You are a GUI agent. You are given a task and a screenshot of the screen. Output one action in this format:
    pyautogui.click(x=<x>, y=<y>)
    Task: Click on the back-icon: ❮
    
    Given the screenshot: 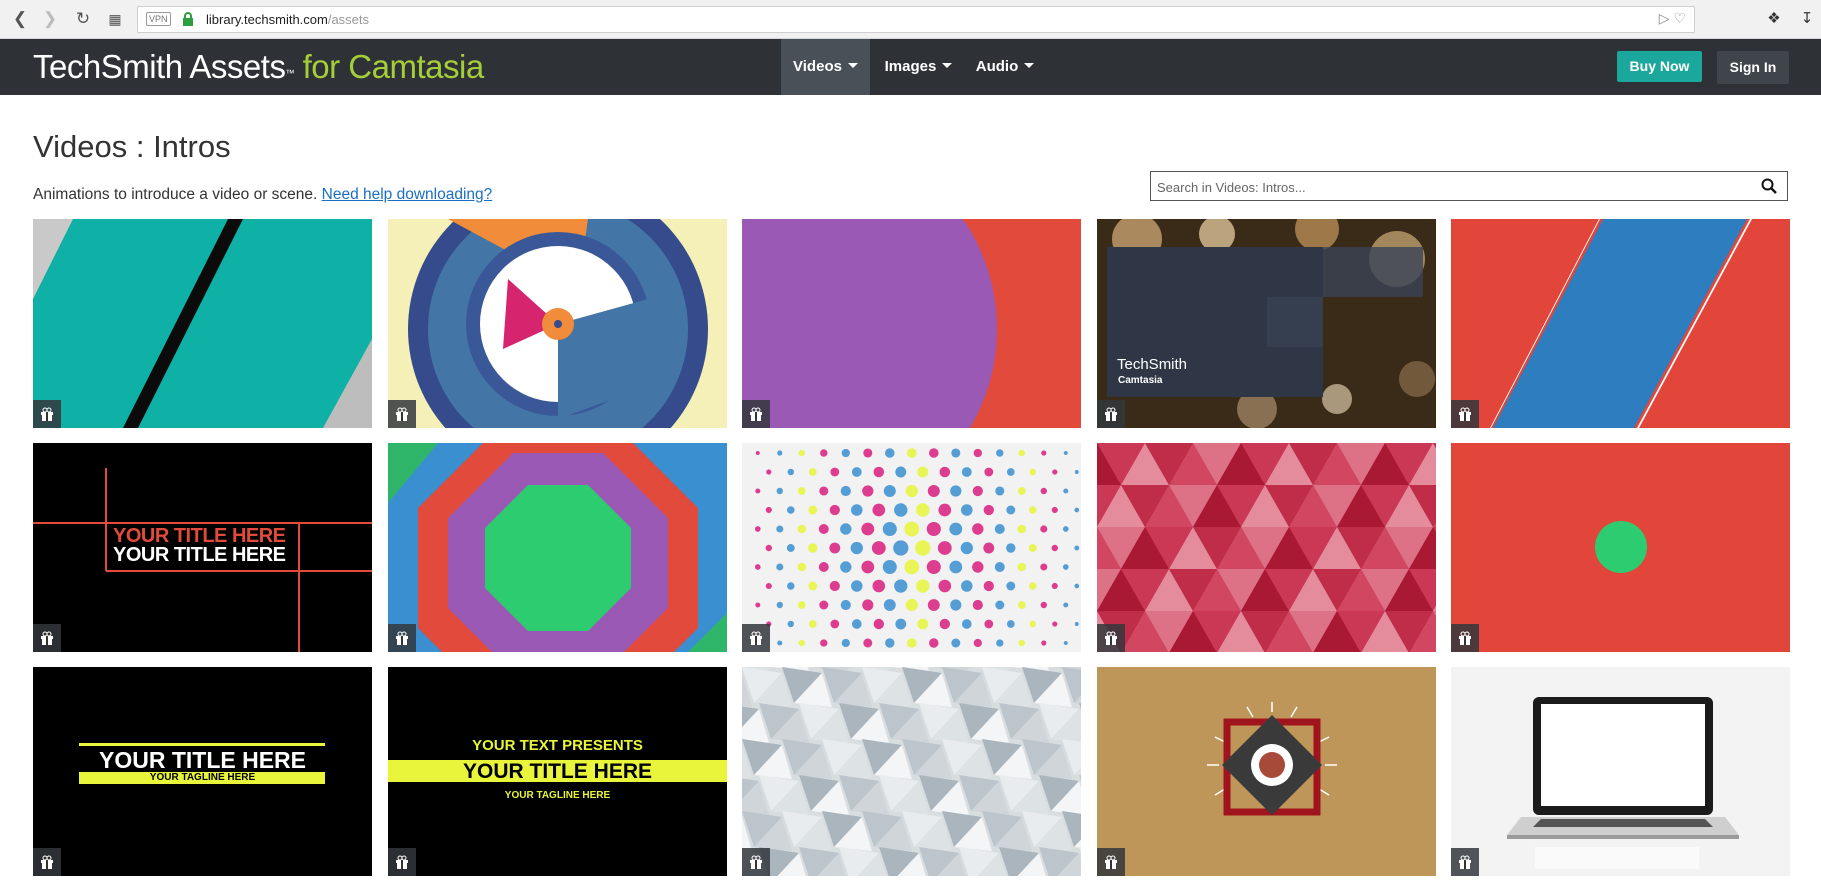 What is the action you would take?
    pyautogui.click(x=20, y=19)
    